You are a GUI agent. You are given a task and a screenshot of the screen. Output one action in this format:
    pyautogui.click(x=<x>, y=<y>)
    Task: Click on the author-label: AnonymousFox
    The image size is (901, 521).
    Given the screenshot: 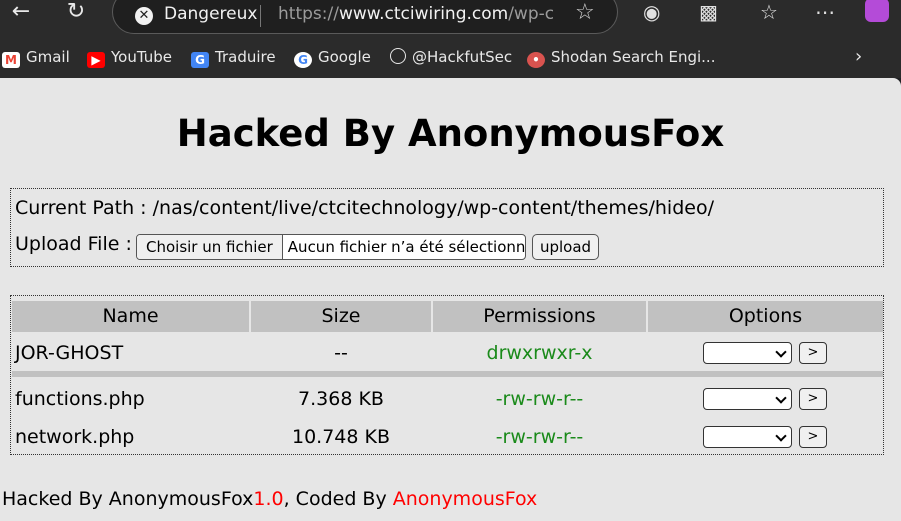 What is the action you would take?
    pyautogui.click(x=465, y=499)
    